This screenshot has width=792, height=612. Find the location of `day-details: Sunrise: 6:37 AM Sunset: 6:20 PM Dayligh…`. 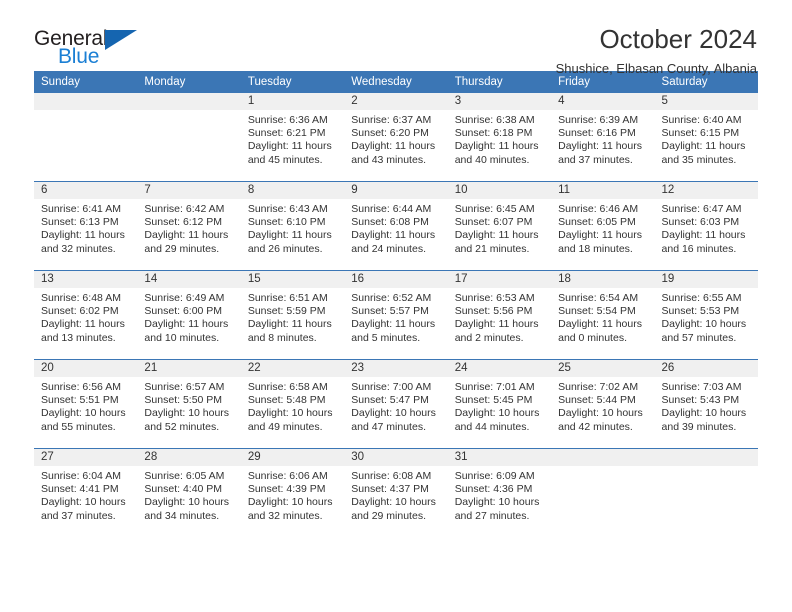

day-details: Sunrise: 6:37 AM Sunset: 6:20 PM Dayligh… is located at coordinates (395, 138).